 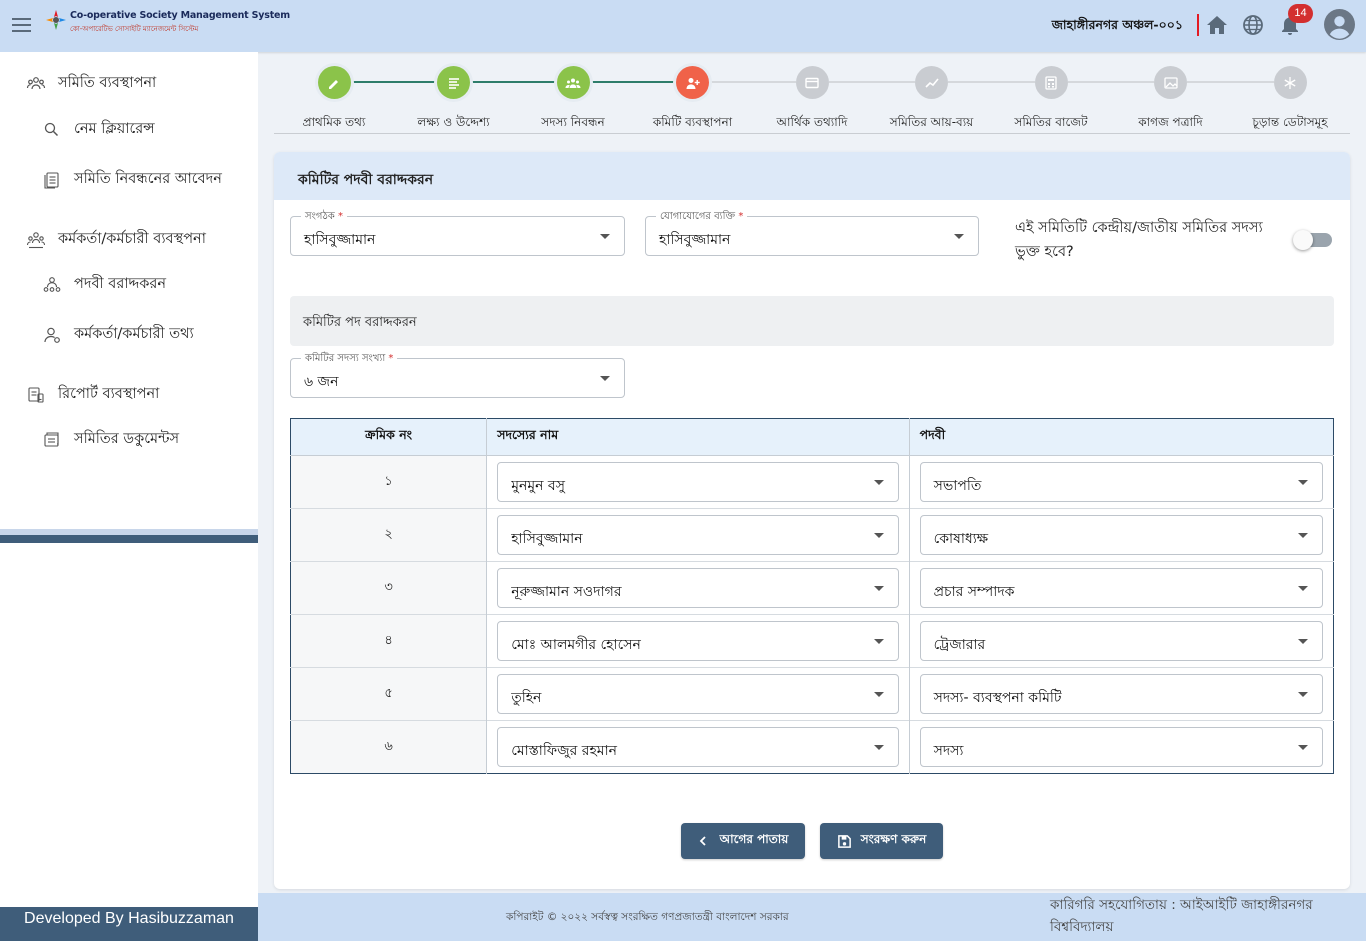 I want to click on sidebar-item-label: পদবী বরাদ্দকরন, so click(x=120, y=284).